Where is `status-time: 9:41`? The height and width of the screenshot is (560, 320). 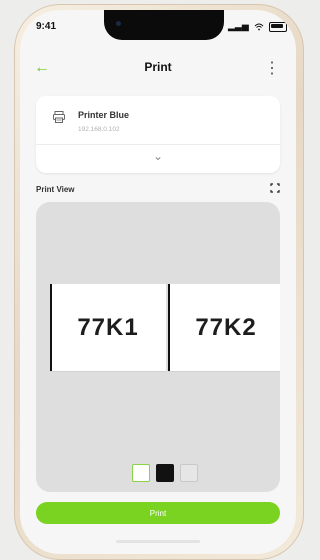 status-time: 9:41 is located at coordinates (46, 26).